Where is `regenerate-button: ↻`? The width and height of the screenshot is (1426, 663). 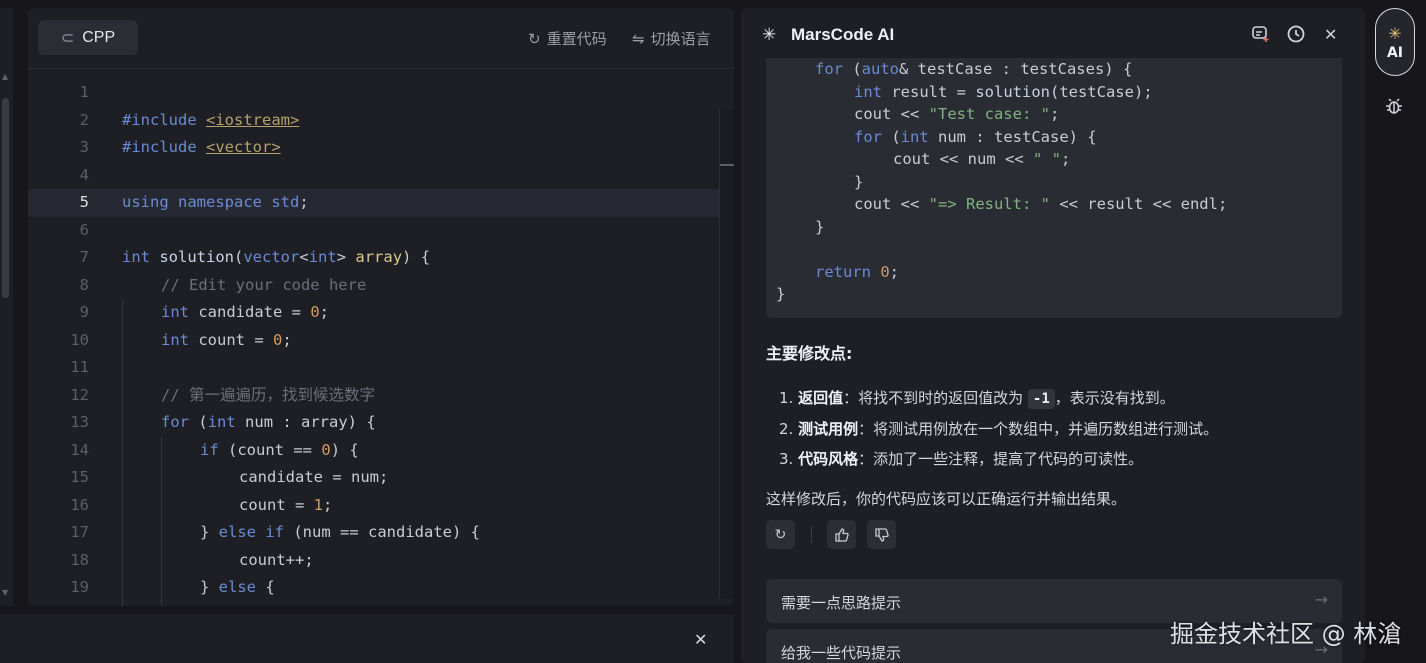
regenerate-button: ↻ is located at coordinates (780, 534).